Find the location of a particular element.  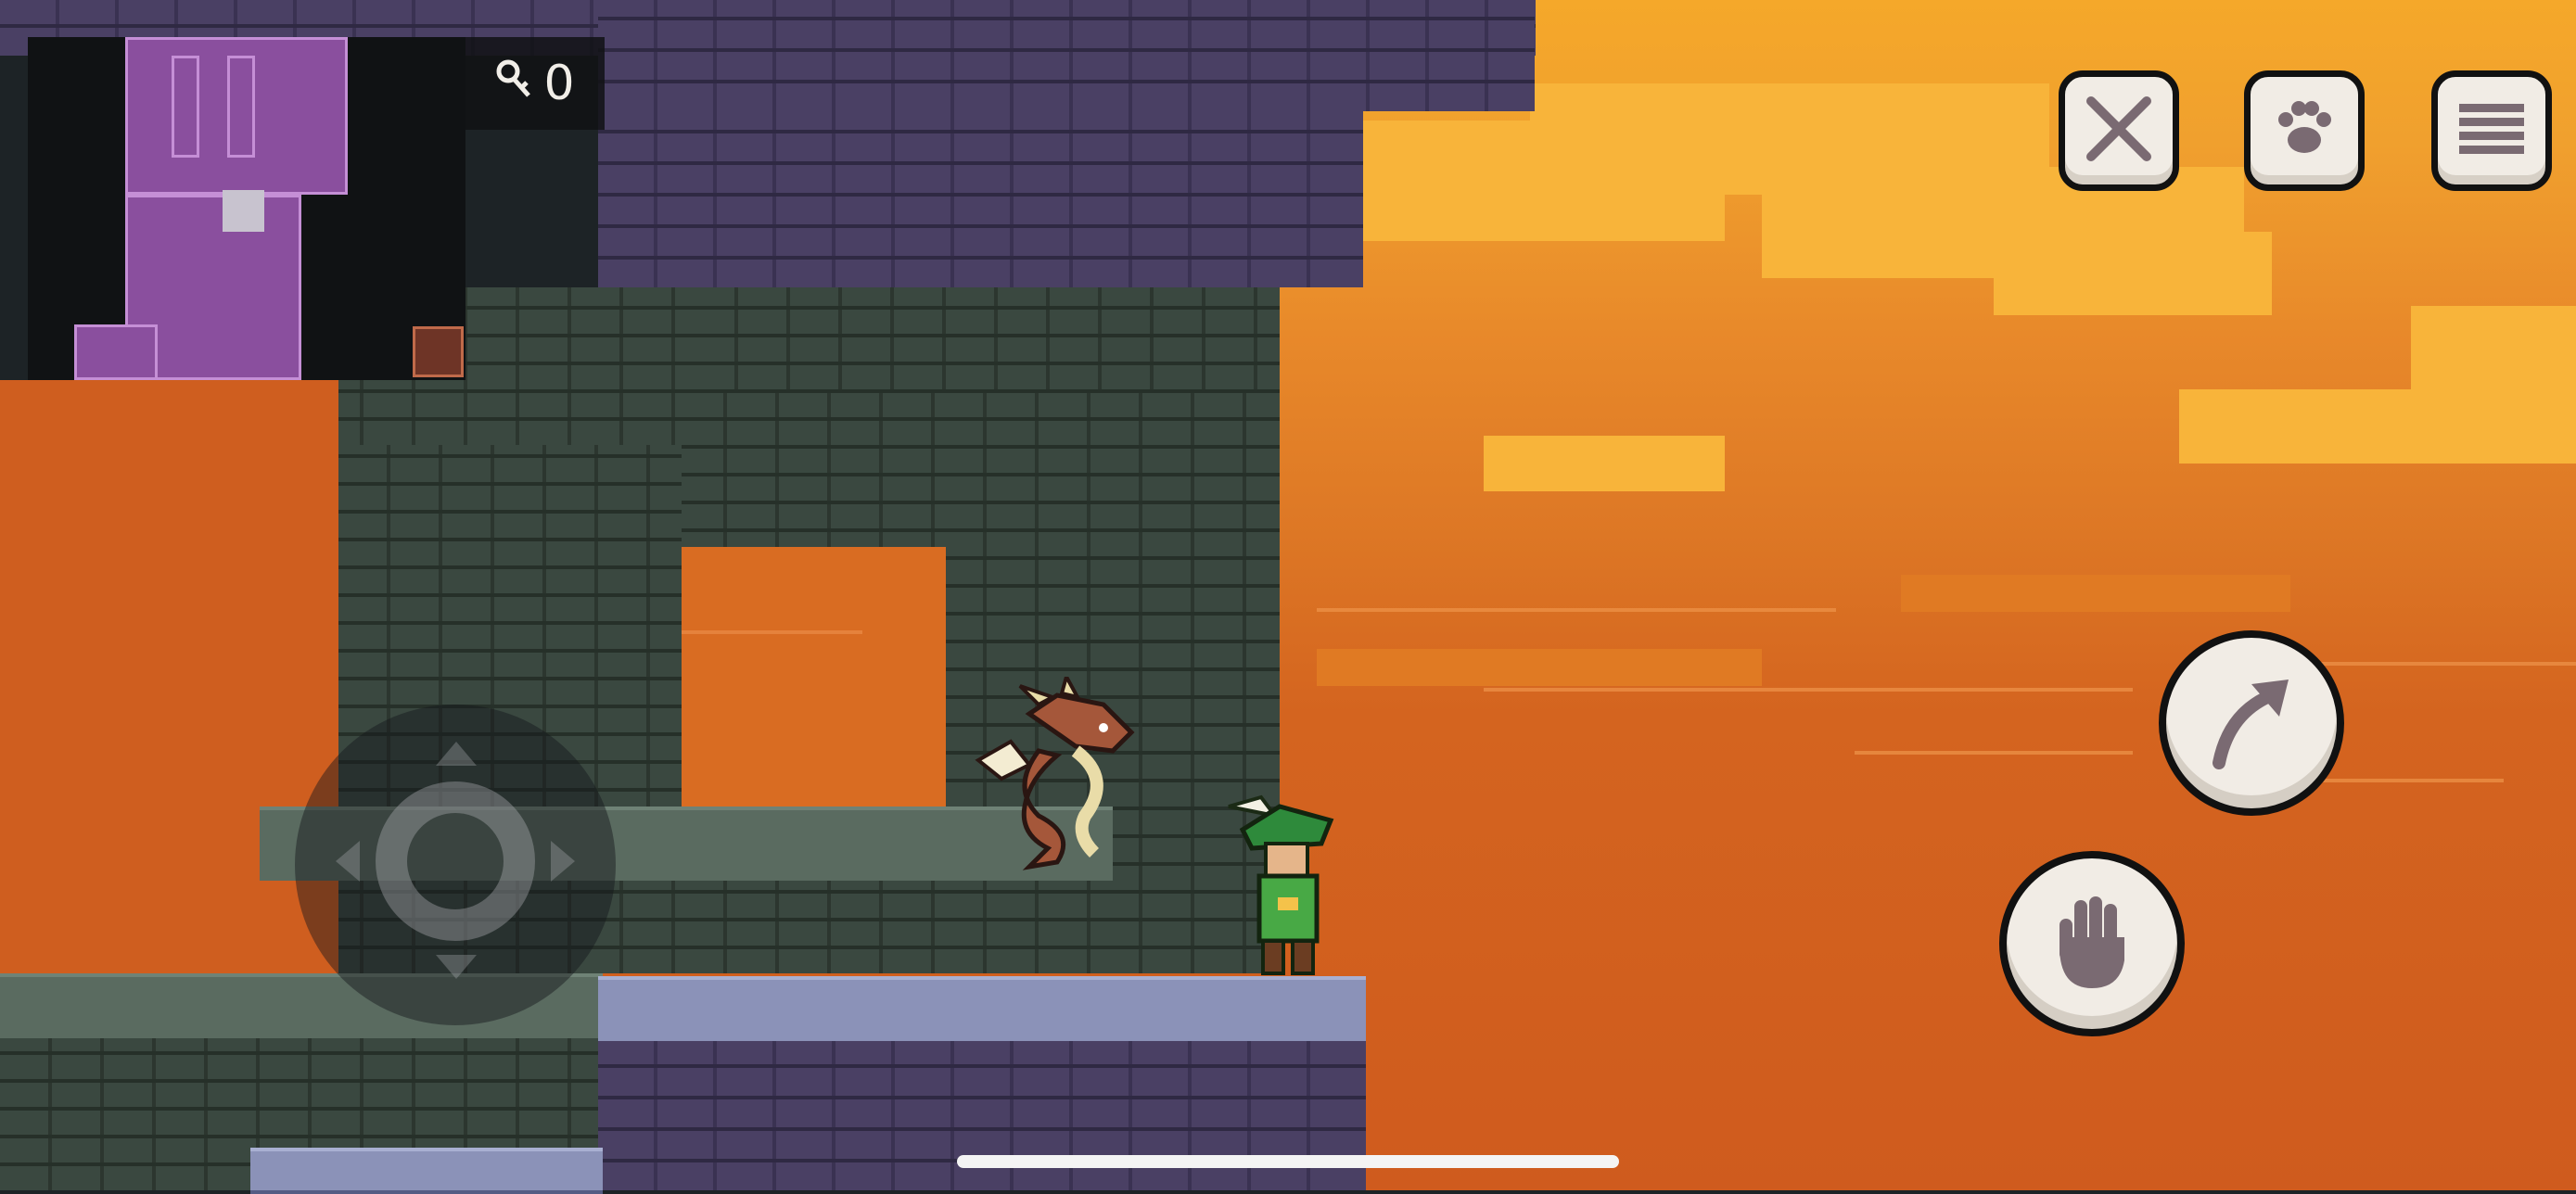

hand-icon is located at coordinates (2092, 944).